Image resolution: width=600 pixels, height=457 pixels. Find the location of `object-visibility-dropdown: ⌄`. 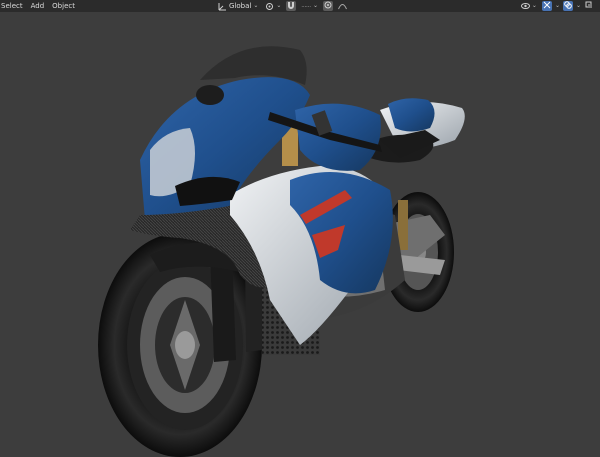

object-visibility-dropdown: ⌄ is located at coordinates (529, 6).